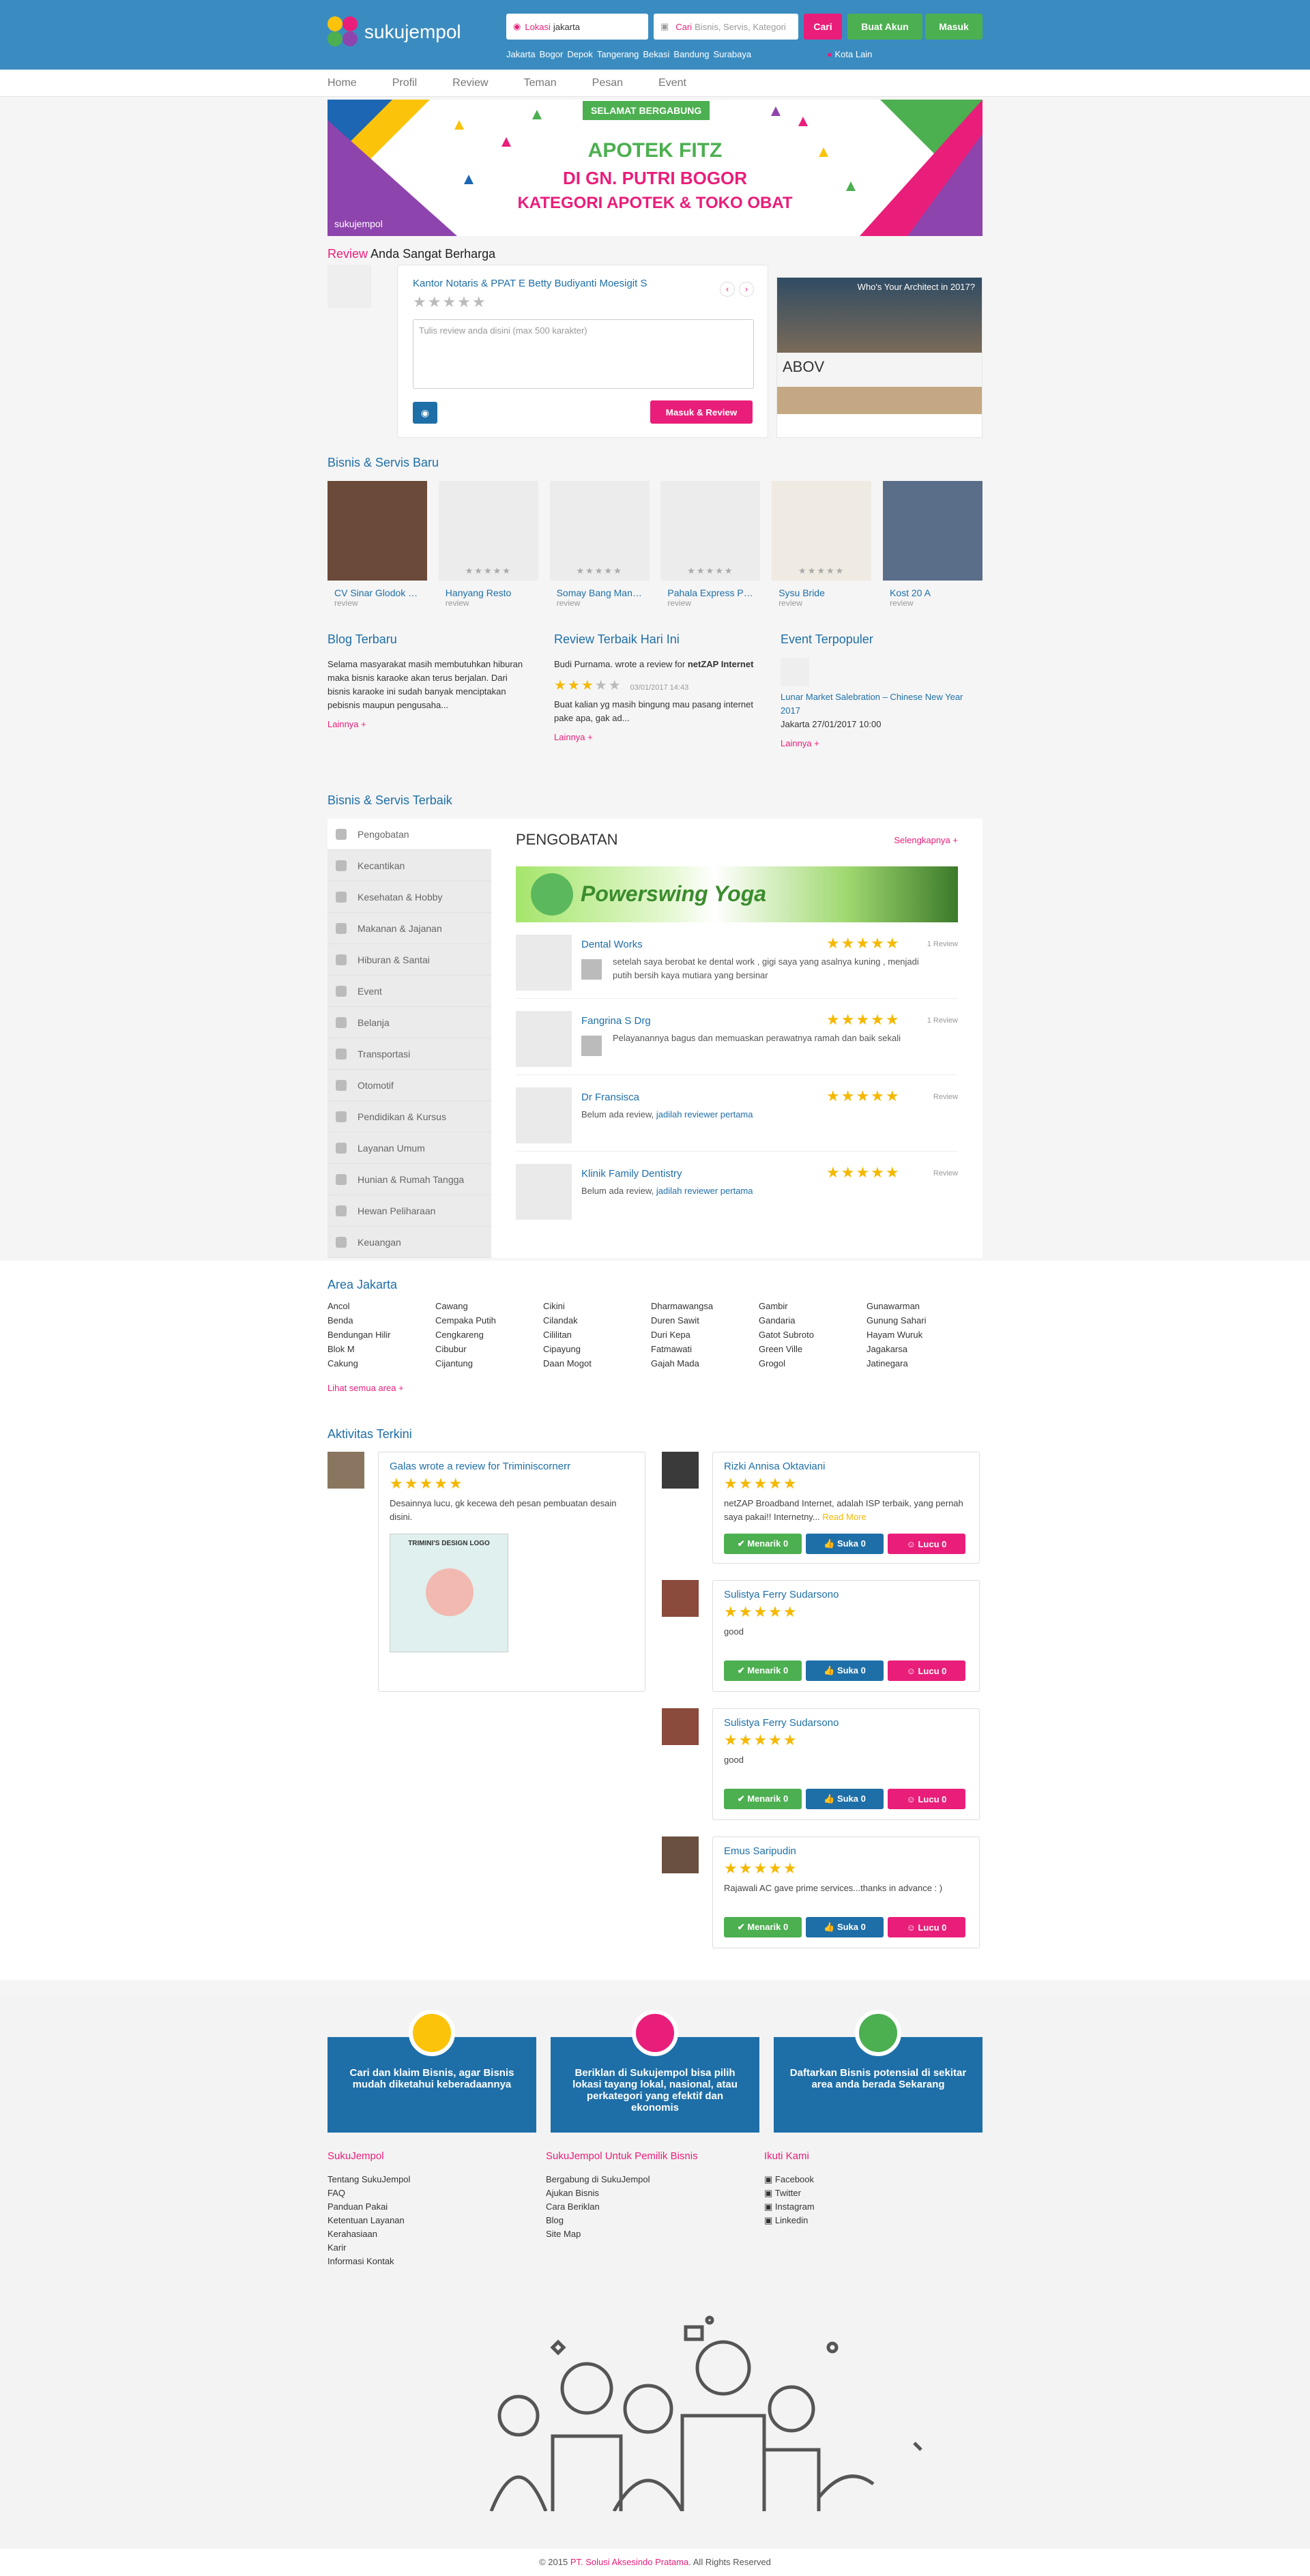 The image size is (1310, 2576). I want to click on area-link: Gandaria, so click(813, 1320).